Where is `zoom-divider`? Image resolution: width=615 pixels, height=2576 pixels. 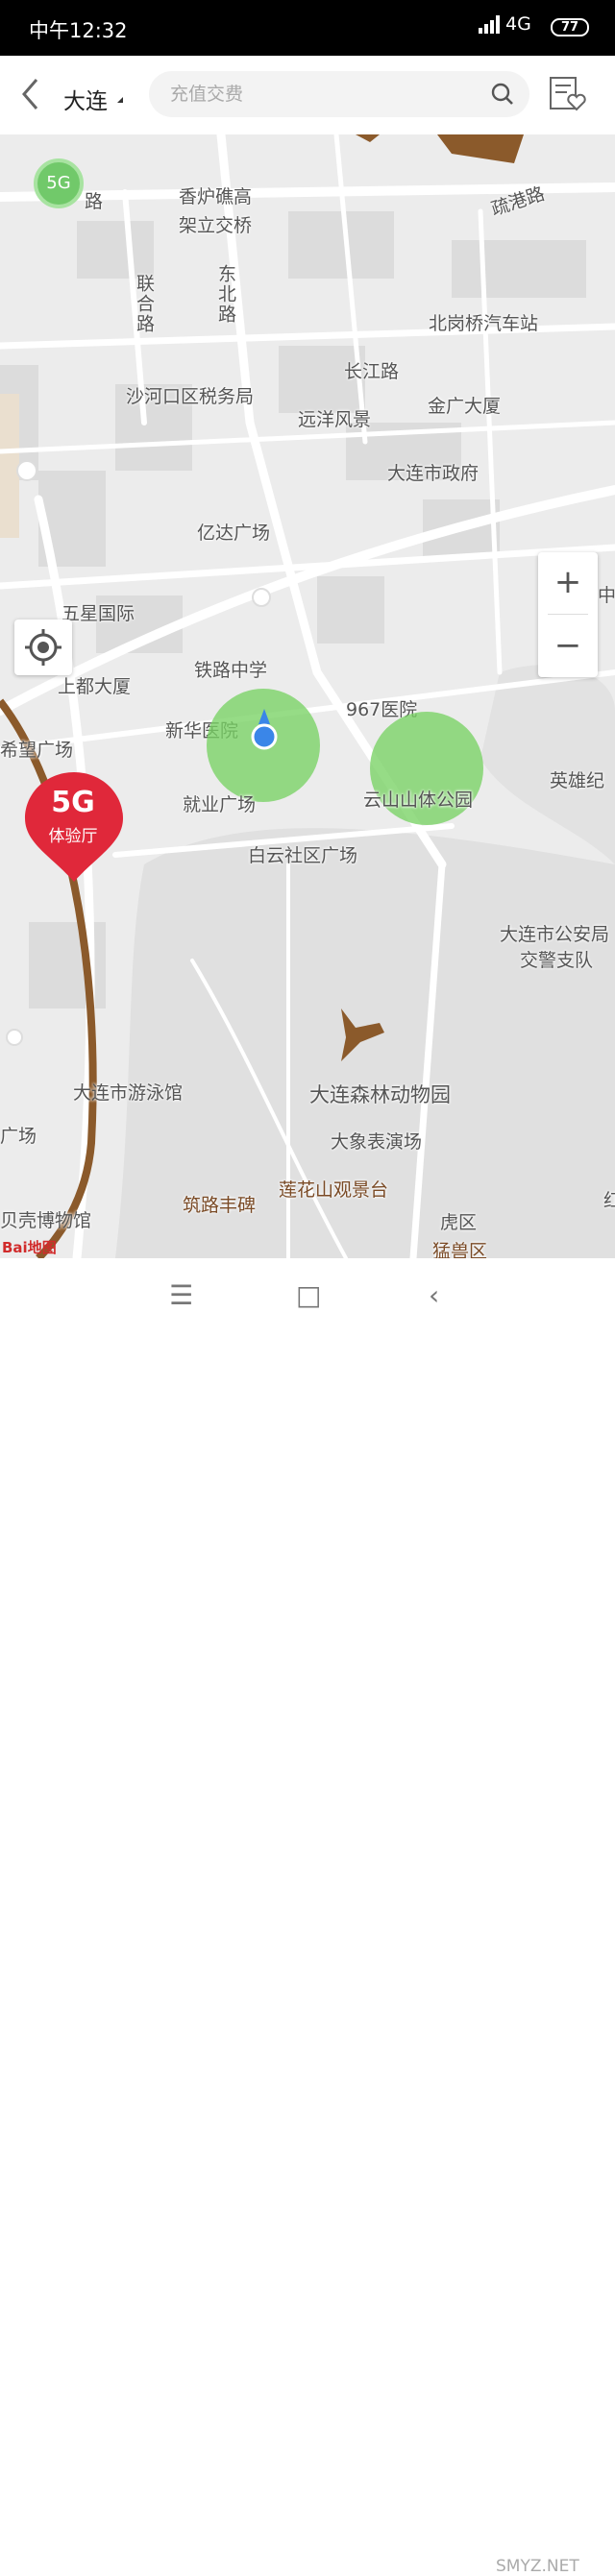 zoom-divider is located at coordinates (568, 614).